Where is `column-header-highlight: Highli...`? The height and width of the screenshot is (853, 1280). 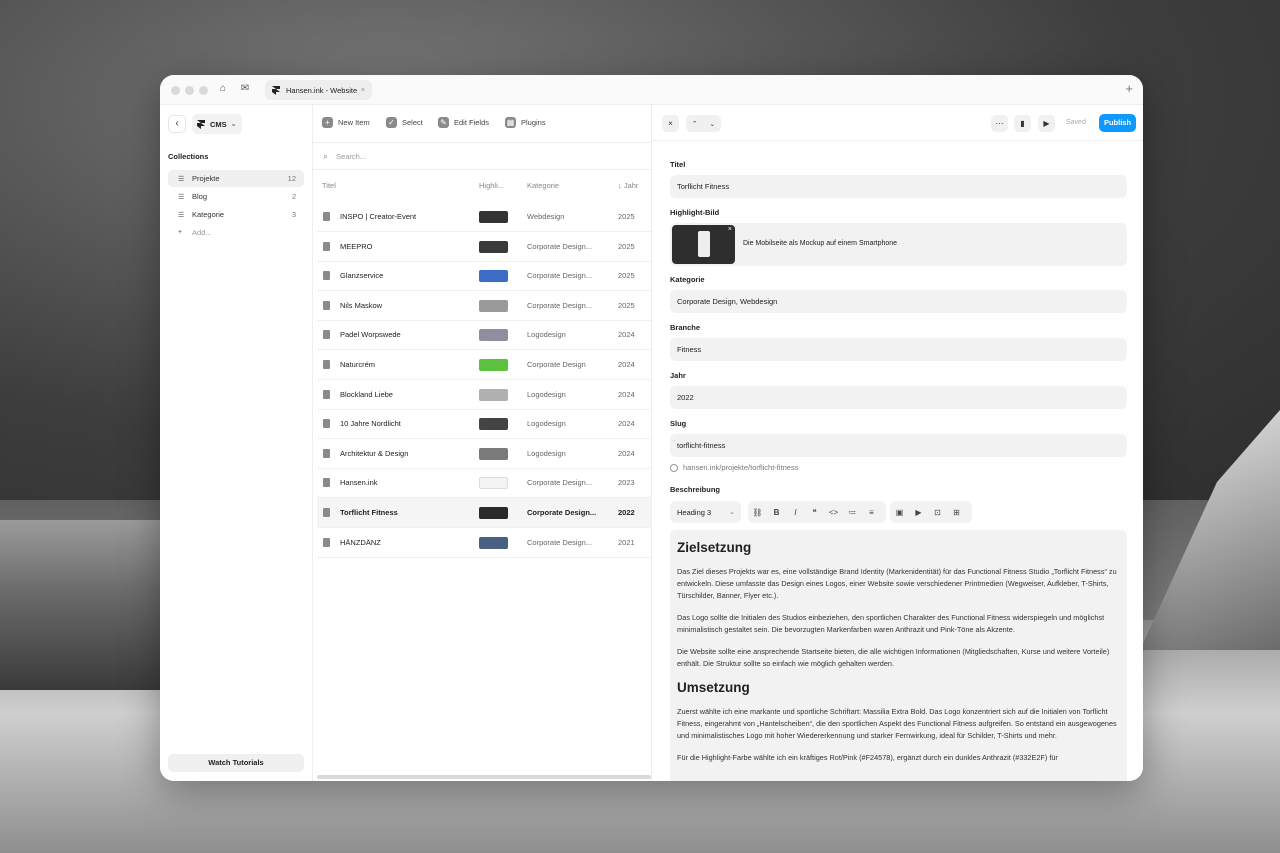
column-header-highlight: Highli... is located at coordinates (491, 186).